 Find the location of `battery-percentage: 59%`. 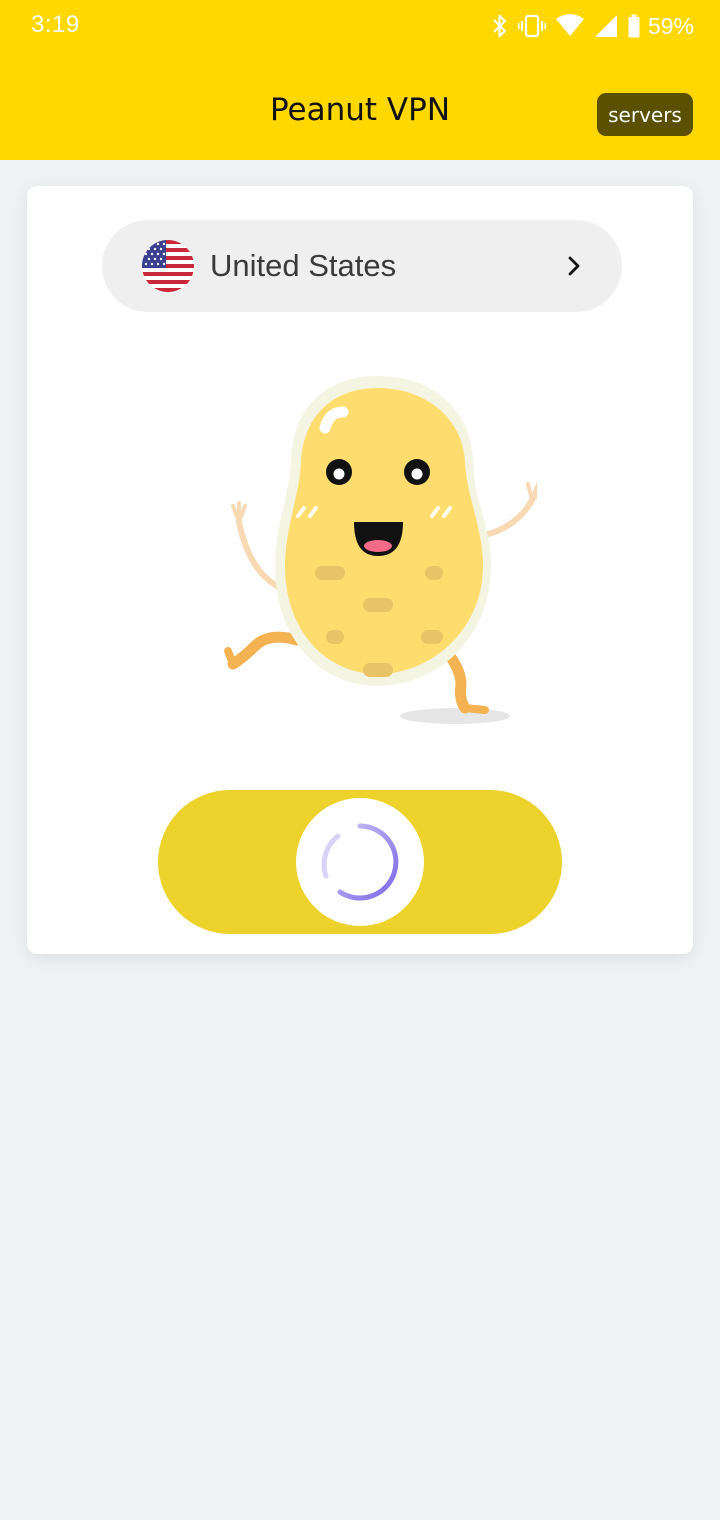

battery-percentage: 59% is located at coordinates (670, 25).